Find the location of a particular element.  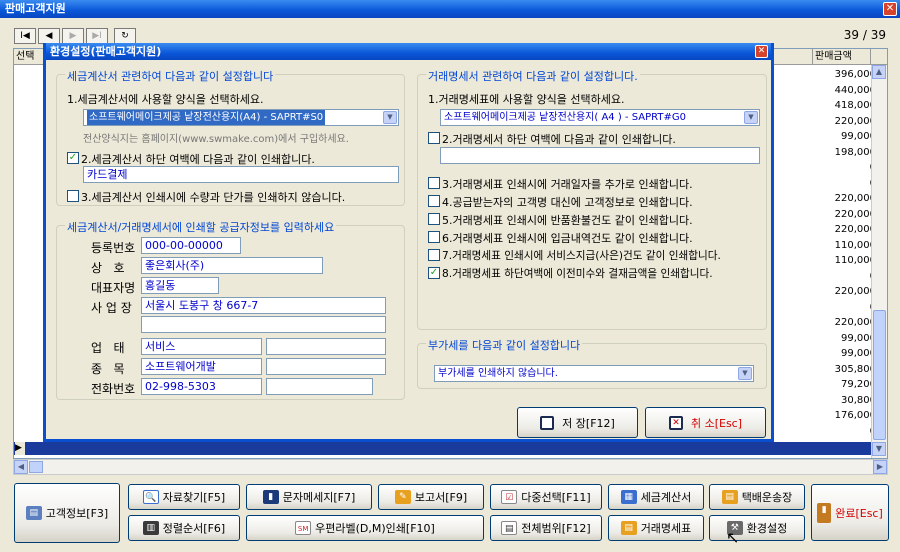

tax-hide-qty-checkbox is located at coordinates (73, 196).